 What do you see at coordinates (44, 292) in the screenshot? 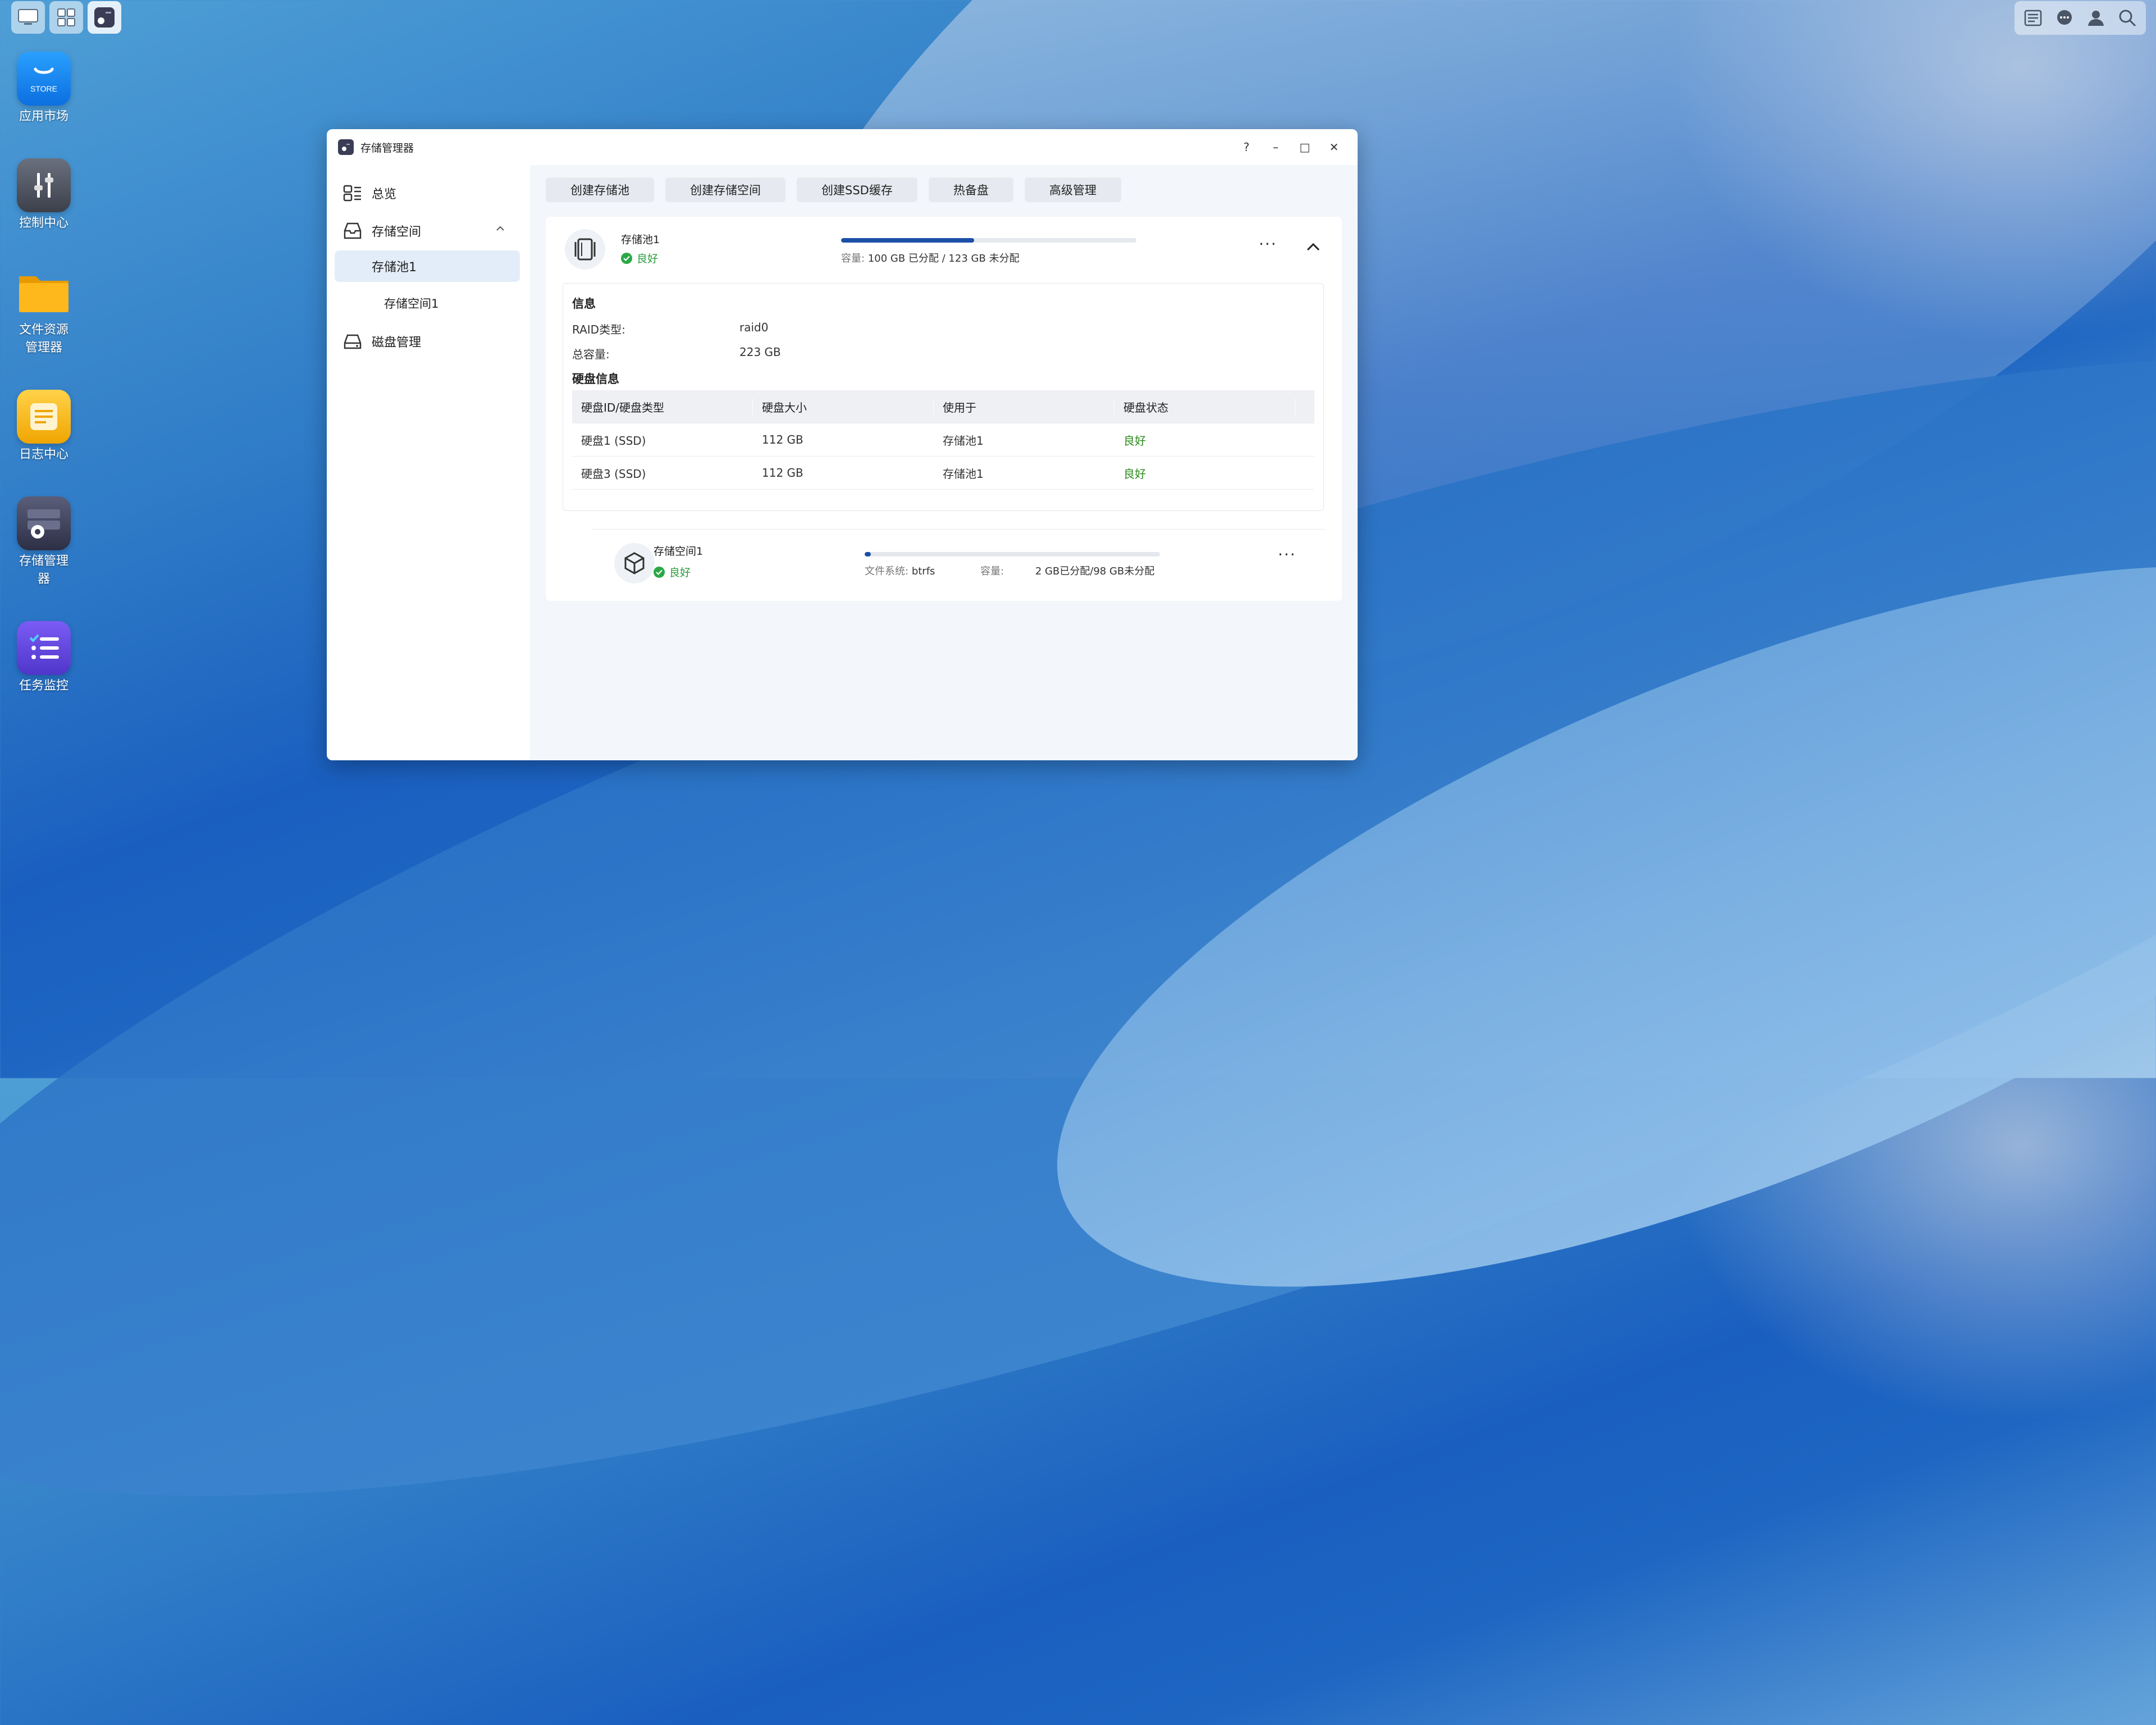
I see `folder-icon` at bounding box center [44, 292].